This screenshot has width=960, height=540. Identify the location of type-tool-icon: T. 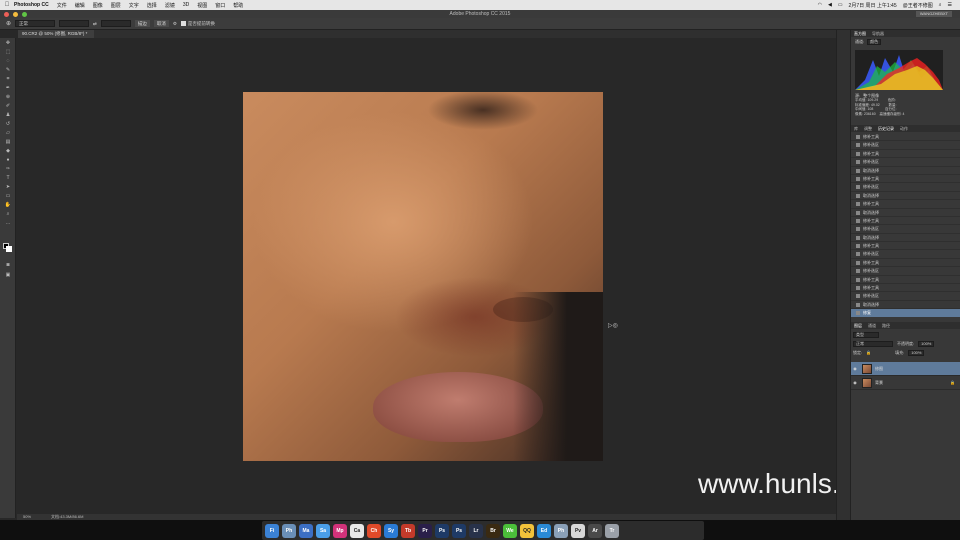
(8, 178).